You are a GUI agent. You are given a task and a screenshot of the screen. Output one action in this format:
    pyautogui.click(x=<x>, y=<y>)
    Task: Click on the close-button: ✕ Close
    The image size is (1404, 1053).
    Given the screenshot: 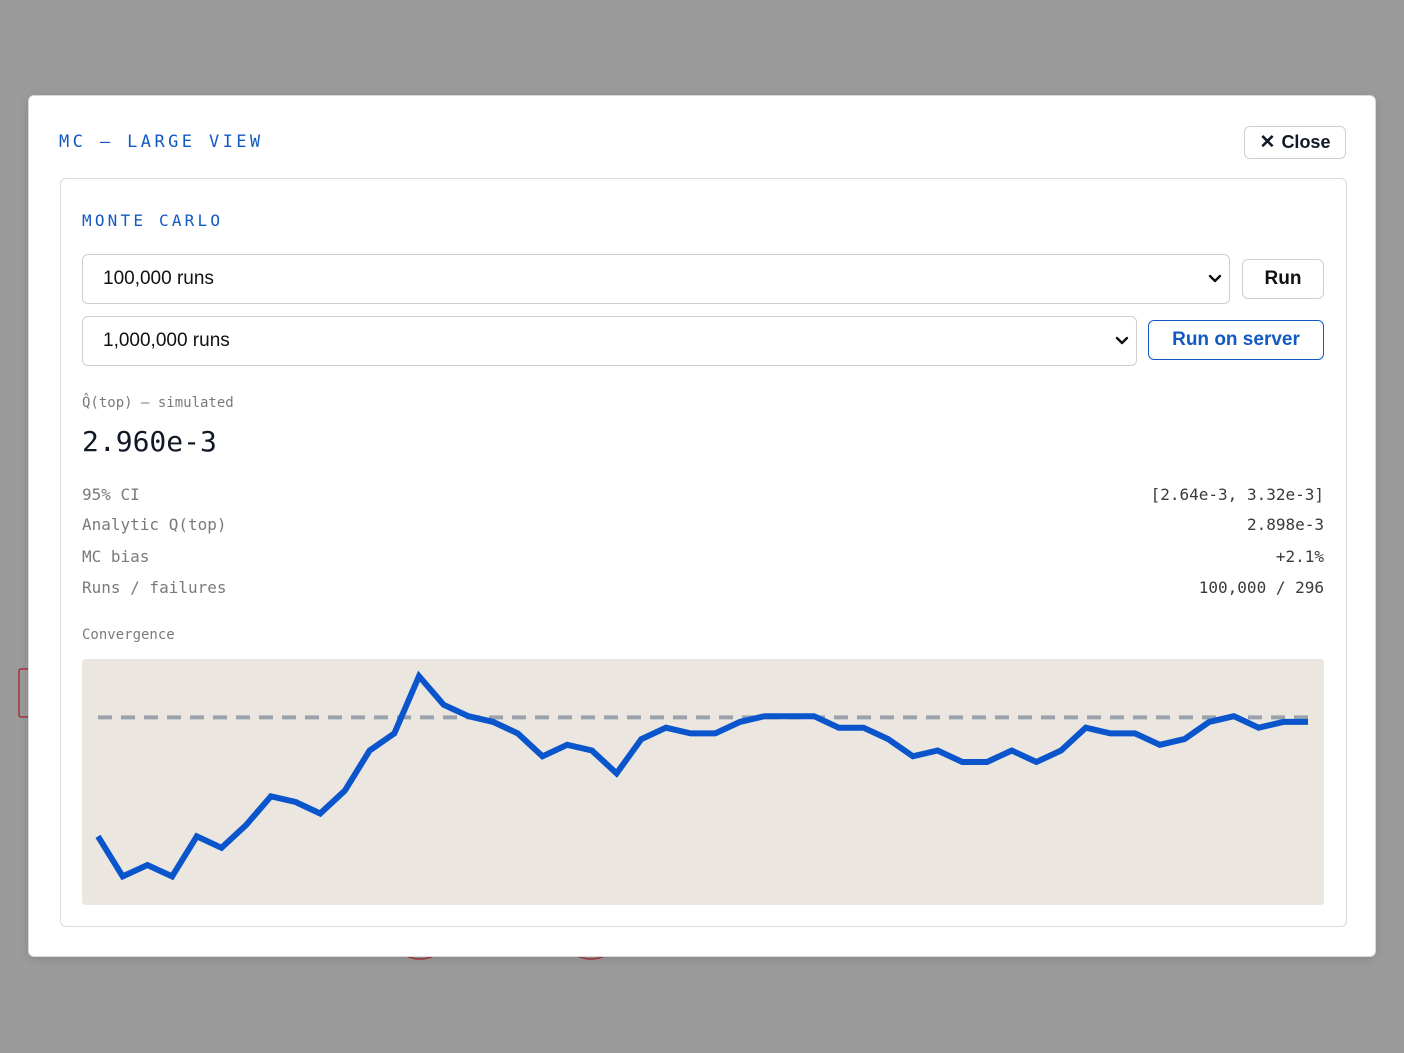 What is the action you would take?
    pyautogui.click(x=1295, y=142)
    